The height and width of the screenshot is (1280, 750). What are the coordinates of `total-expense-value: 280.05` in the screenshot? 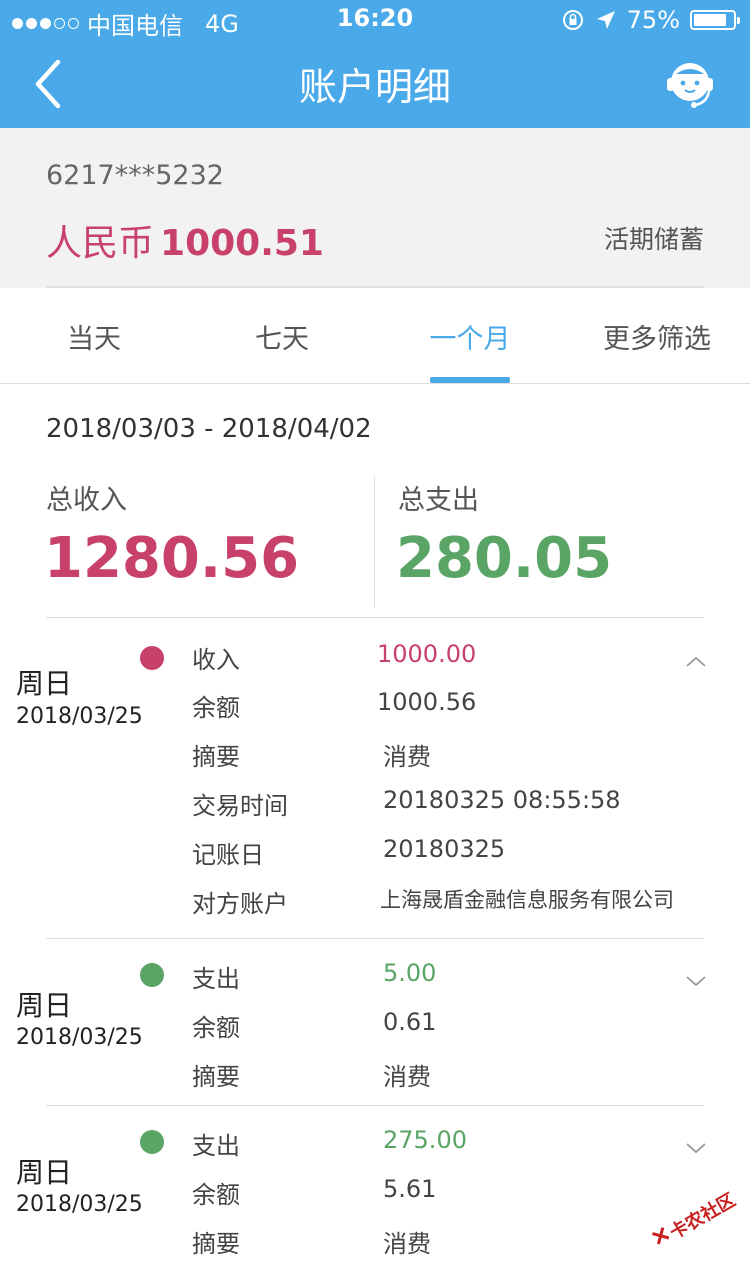 It's located at (504, 558).